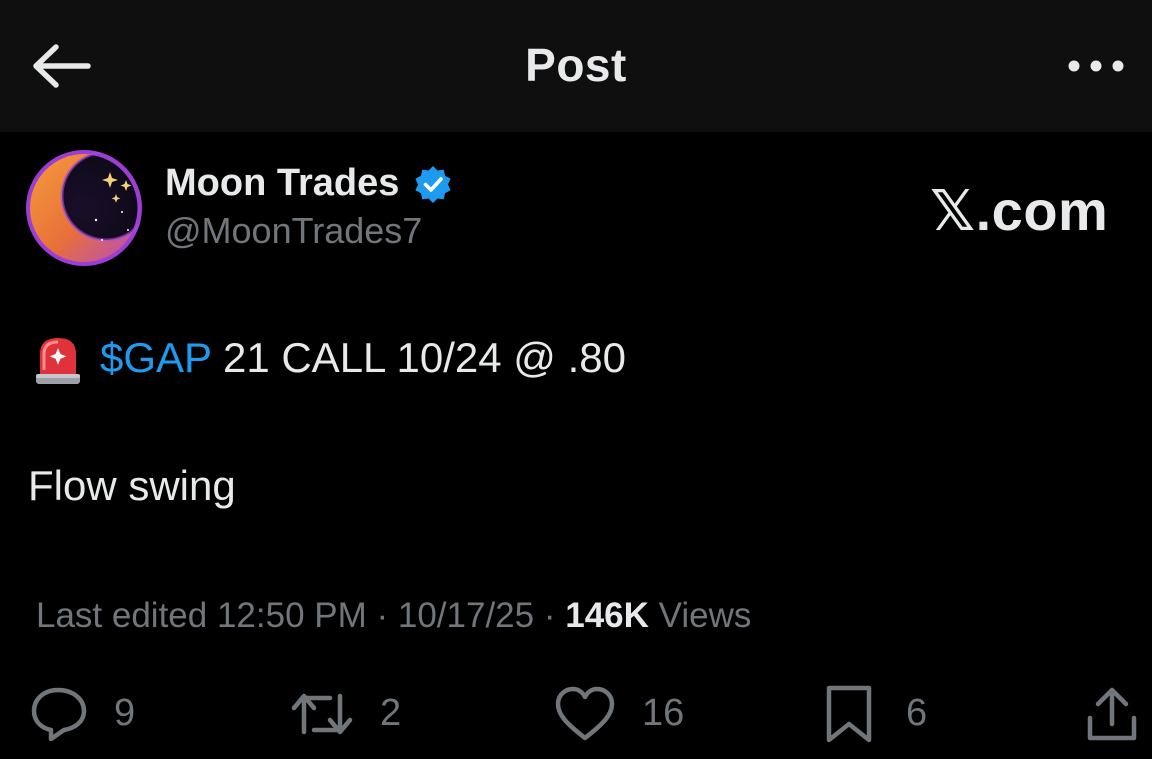 This screenshot has width=1152, height=759. I want to click on post-text-line1-rest: 21 CALL 10/24 @ .80, so click(418, 357).